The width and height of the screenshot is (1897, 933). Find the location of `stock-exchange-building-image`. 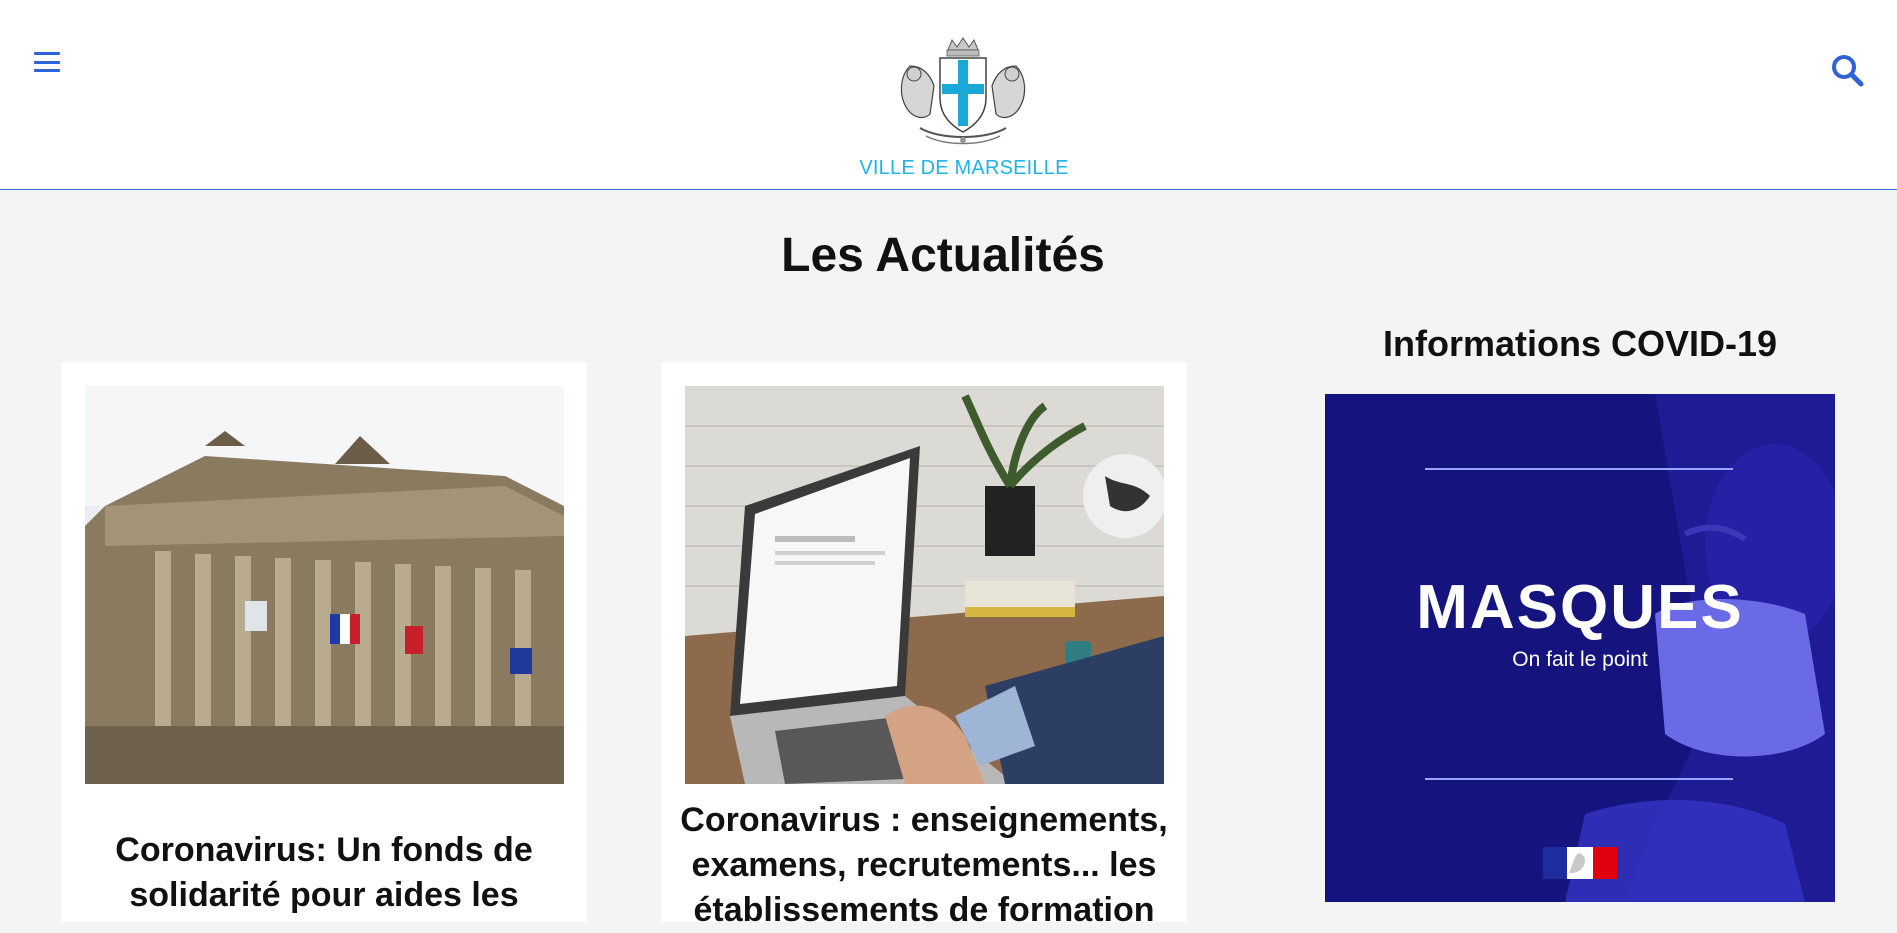

stock-exchange-building-image is located at coordinates (324, 585).